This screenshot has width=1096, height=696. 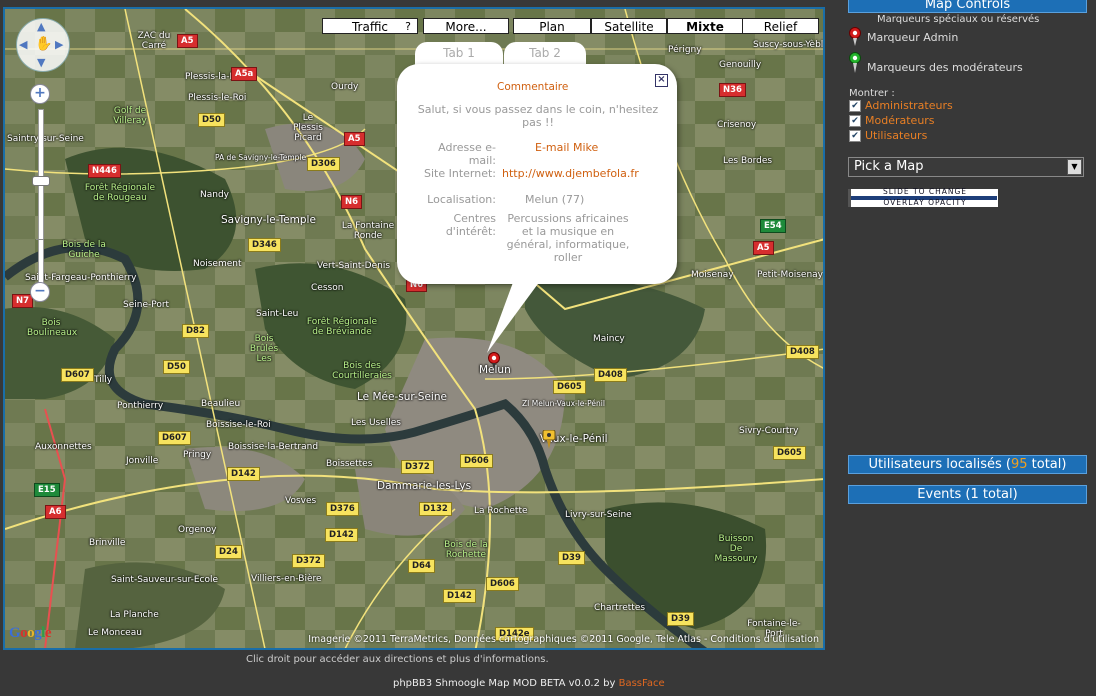 I want to click on place-label: Boissise-la-Bertrand, so click(x=273, y=447).